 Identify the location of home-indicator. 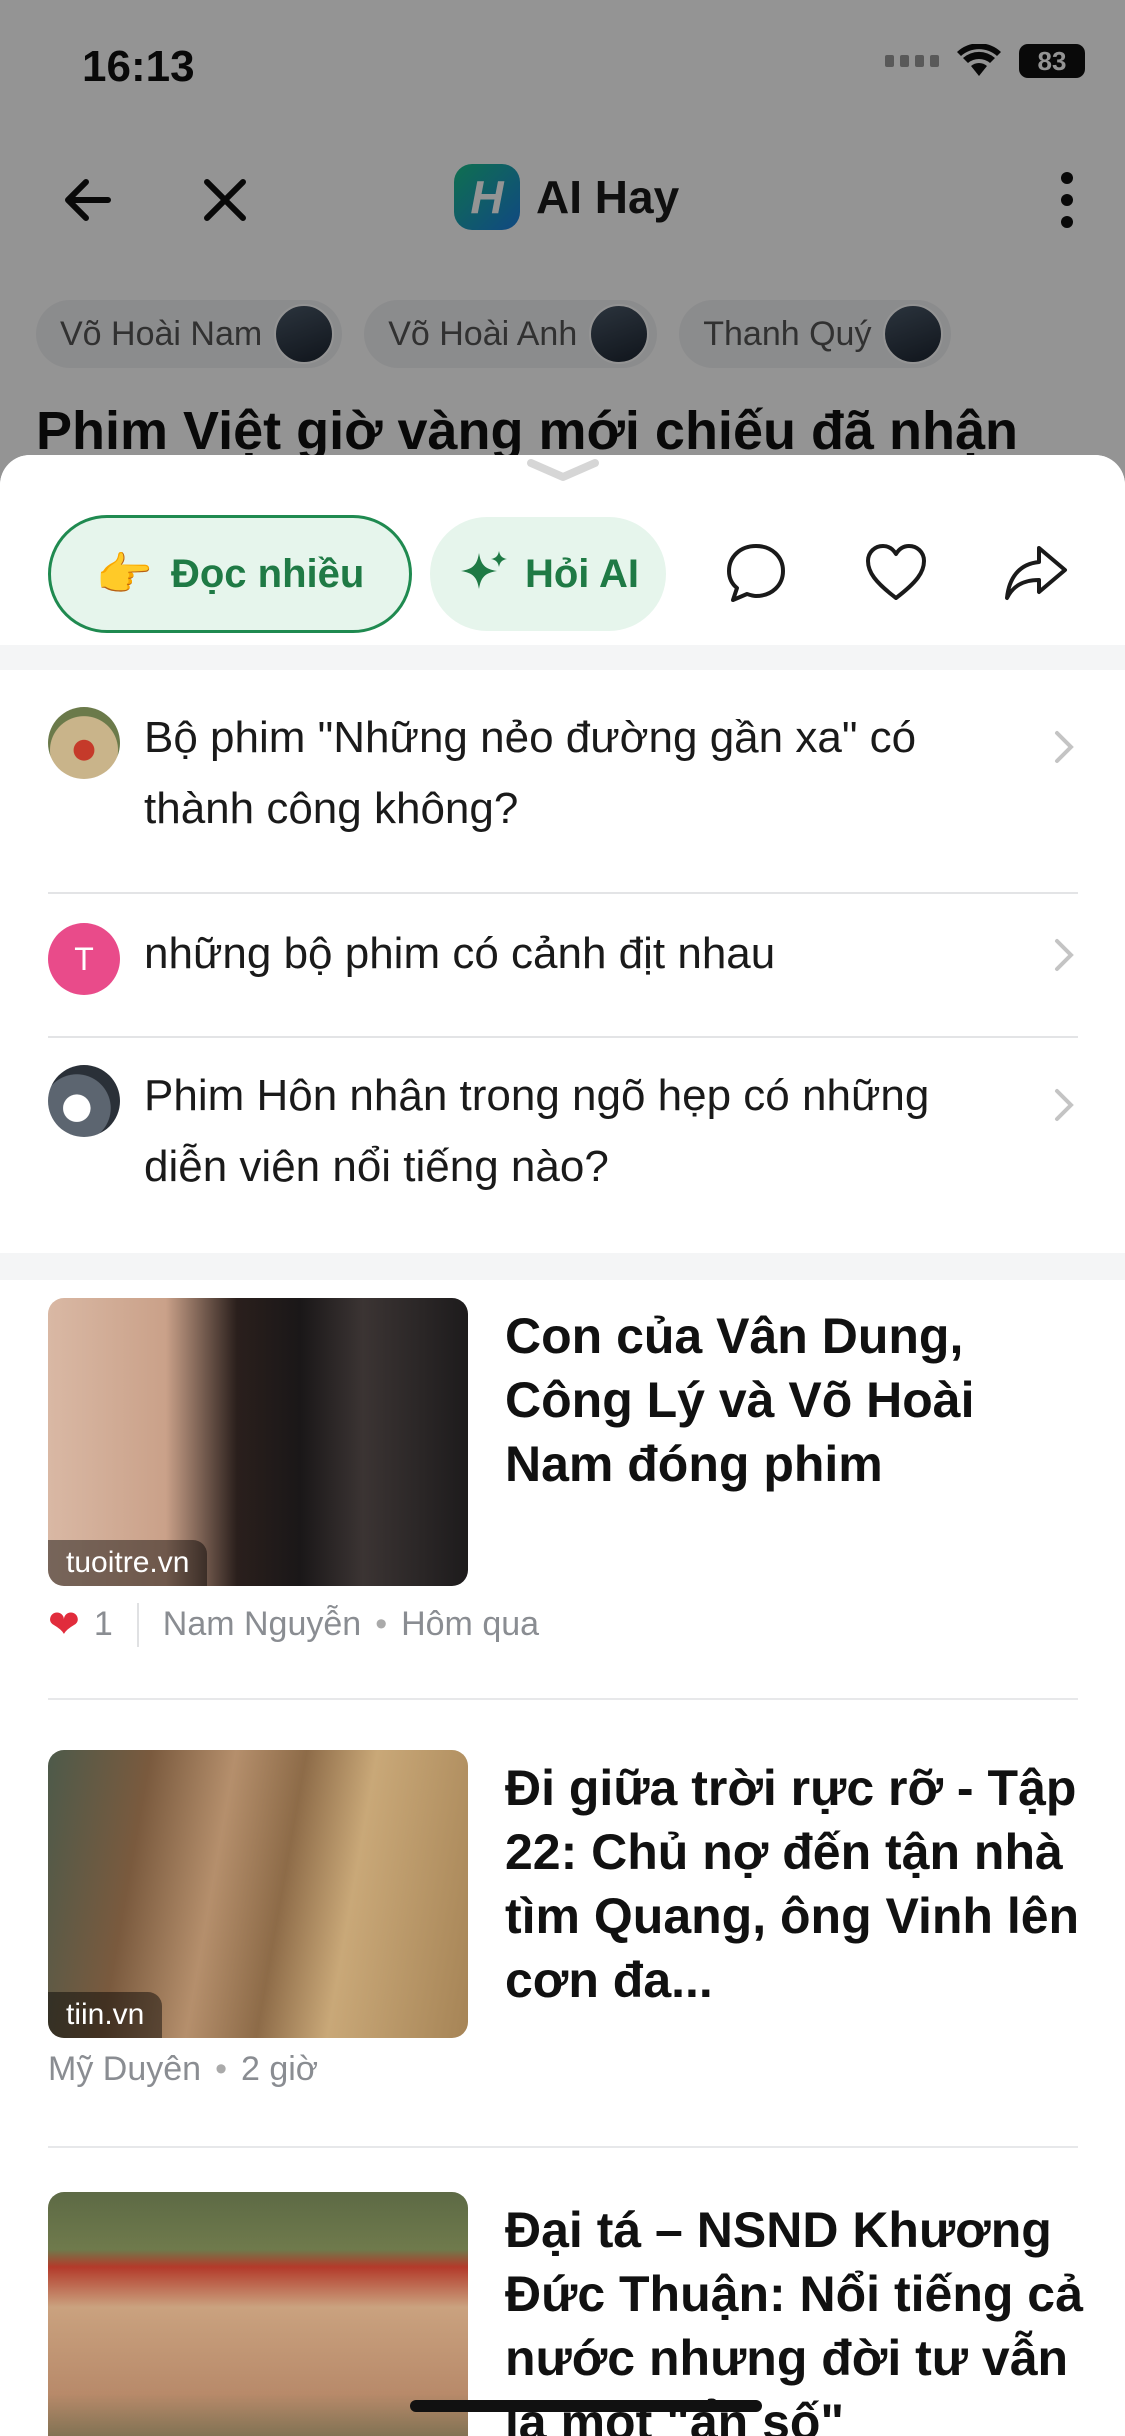
(586, 2406).